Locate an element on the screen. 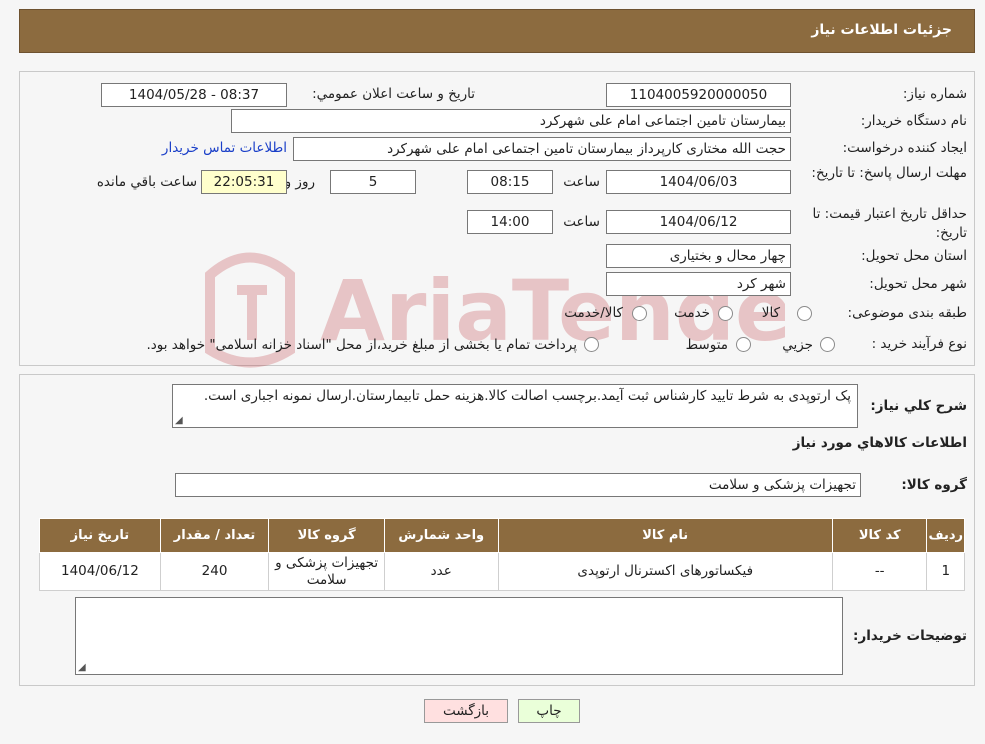 Image resolution: width=985 pixels, height=744 pixels. remaining-days-field: 5 is located at coordinates (373, 182).